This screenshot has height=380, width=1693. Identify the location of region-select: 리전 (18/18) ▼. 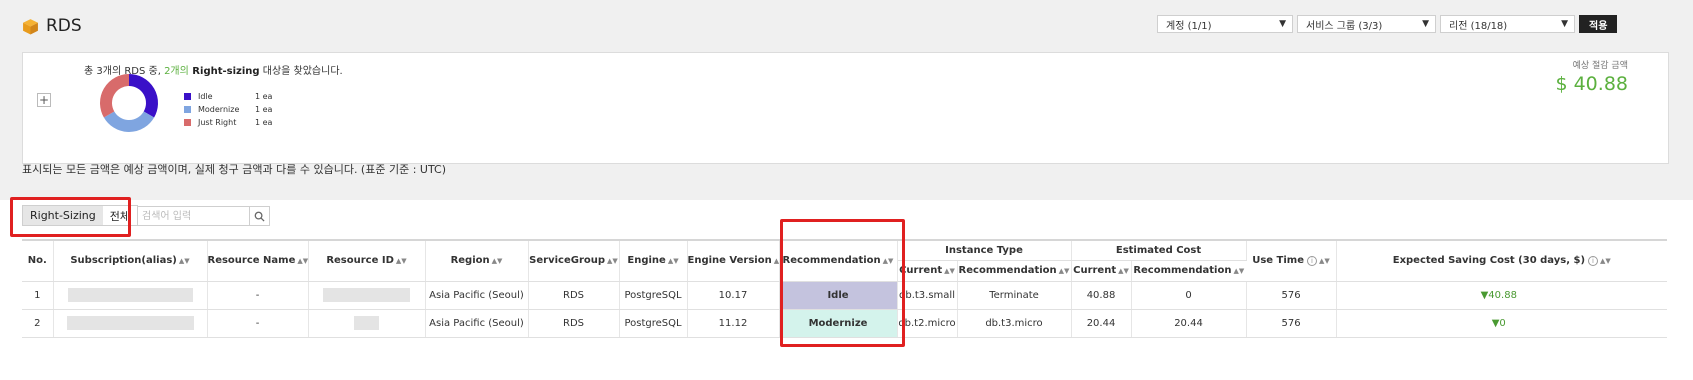
(1507, 24).